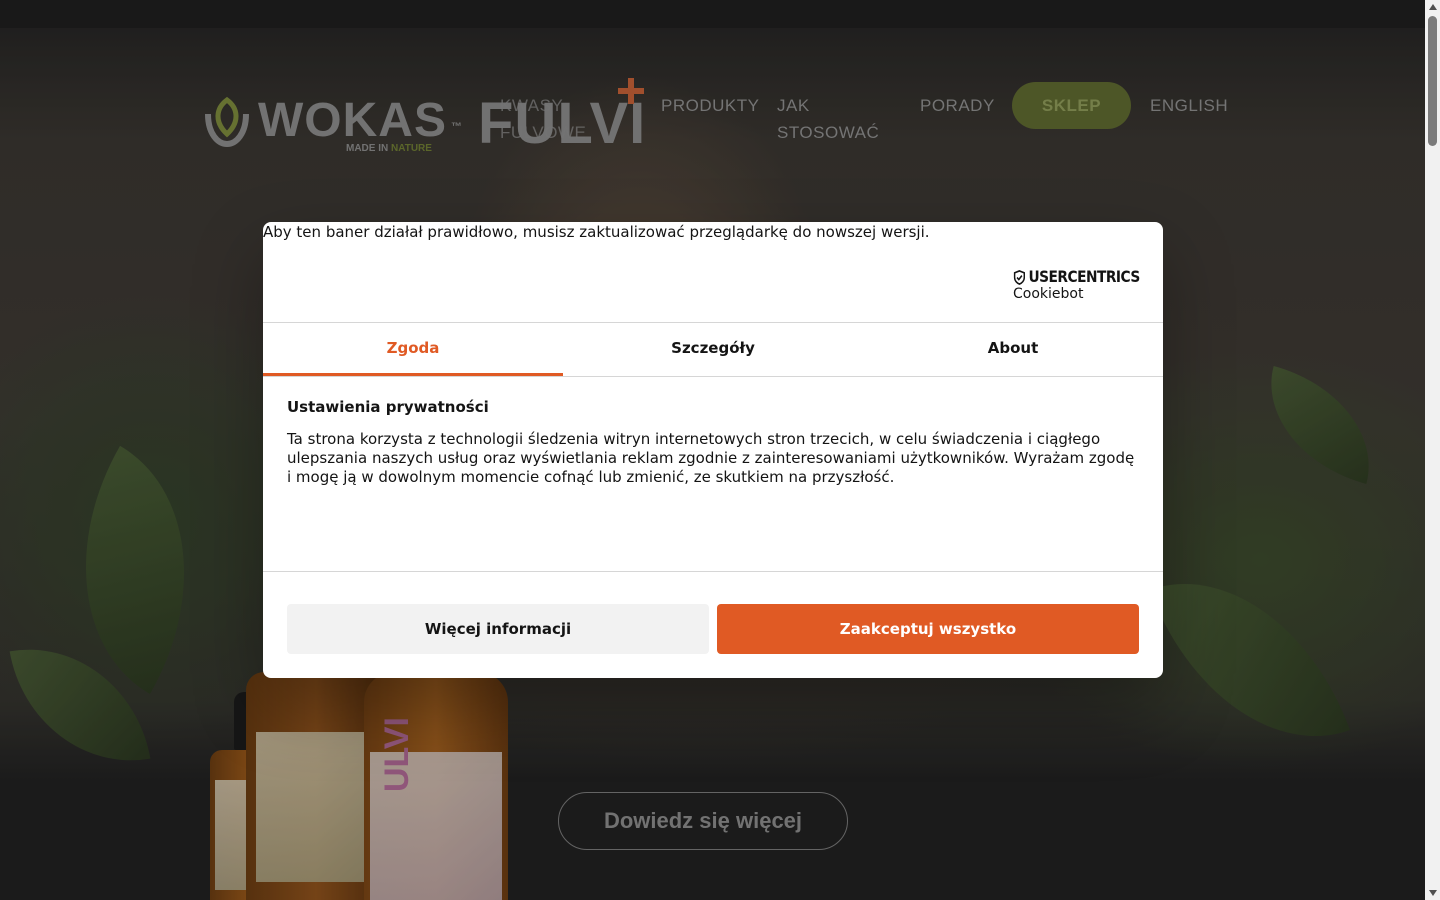 Image resolution: width=1440 pixels, height=900 pixels. What do you see at coordinates (1433, 893) in the screenshot?
I see `scroll-down-arrow-icon` at bounding box center [1433, 893].